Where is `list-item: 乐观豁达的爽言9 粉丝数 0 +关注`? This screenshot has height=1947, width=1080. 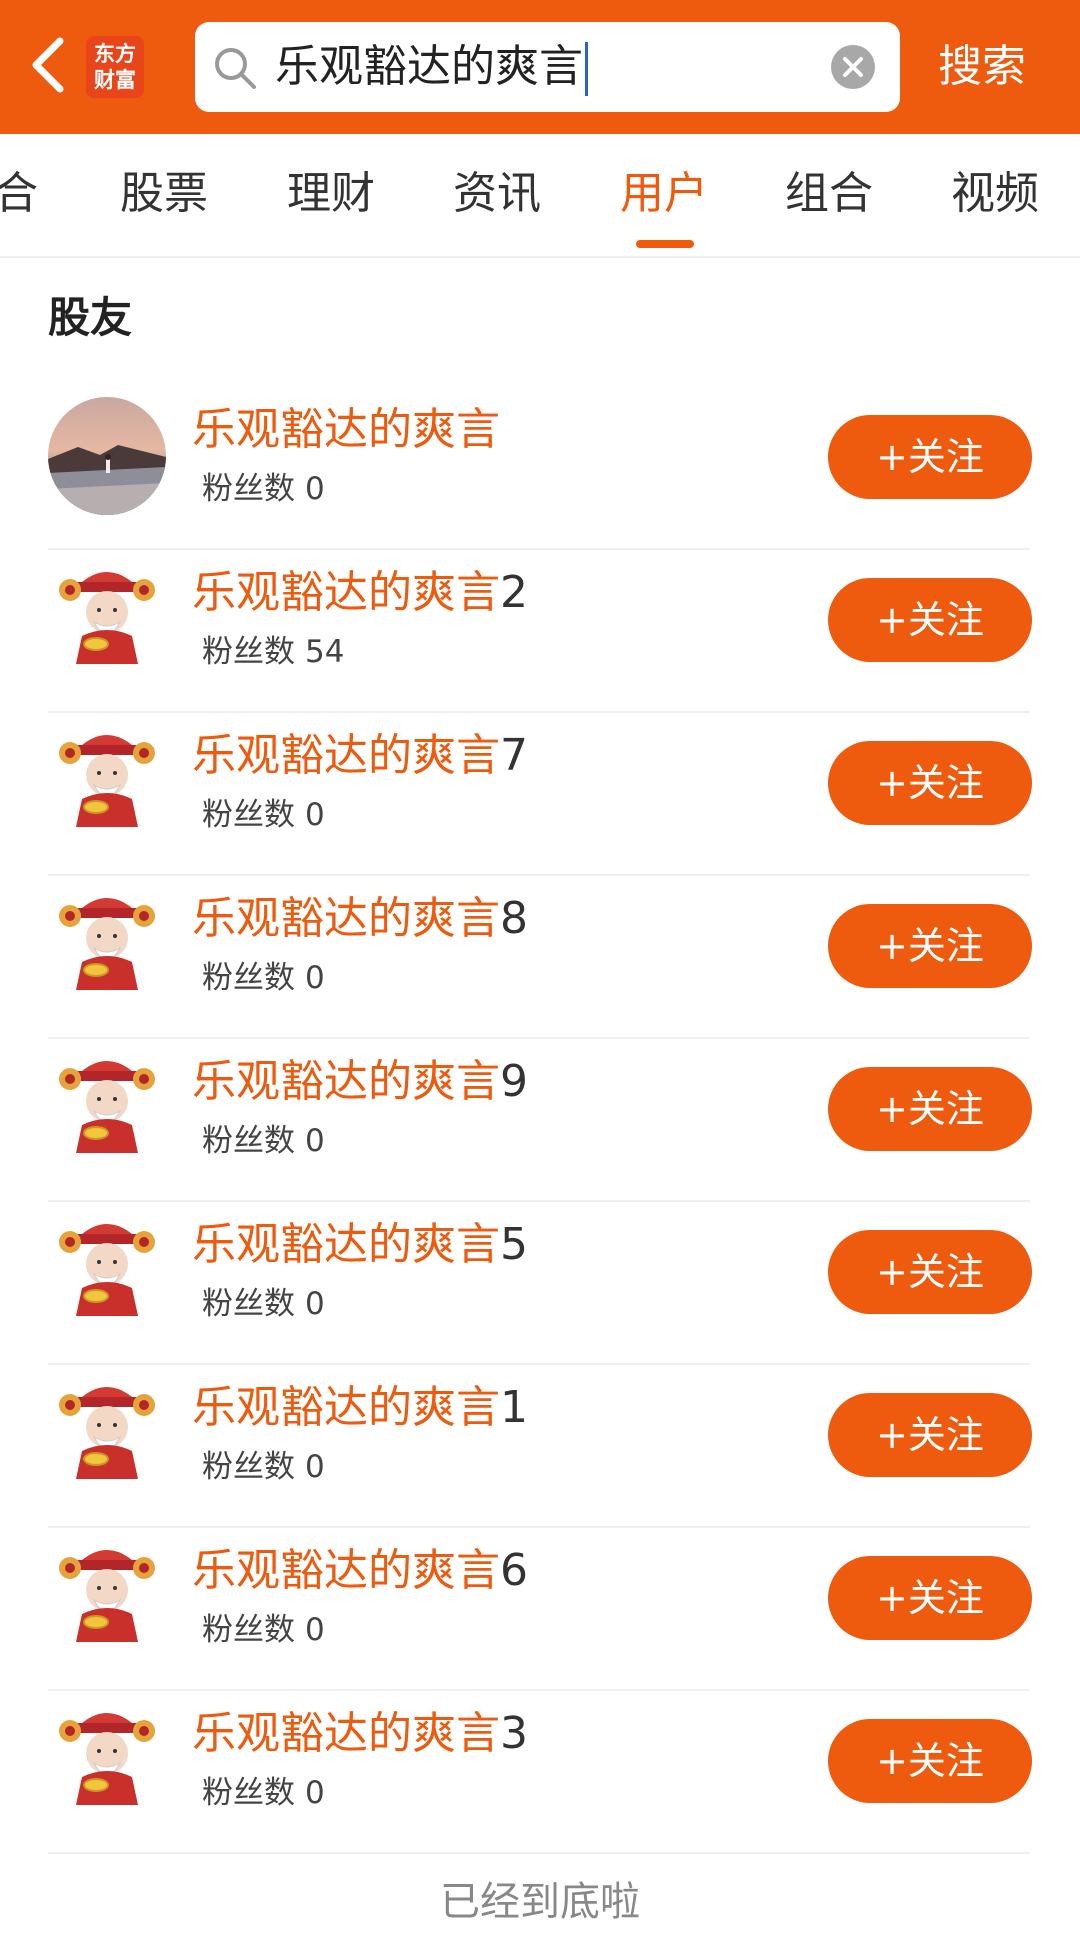 list-item: 乐观豁达的爽言9 粉丝数 0 +关注 is located at coordinates (540, 1120).